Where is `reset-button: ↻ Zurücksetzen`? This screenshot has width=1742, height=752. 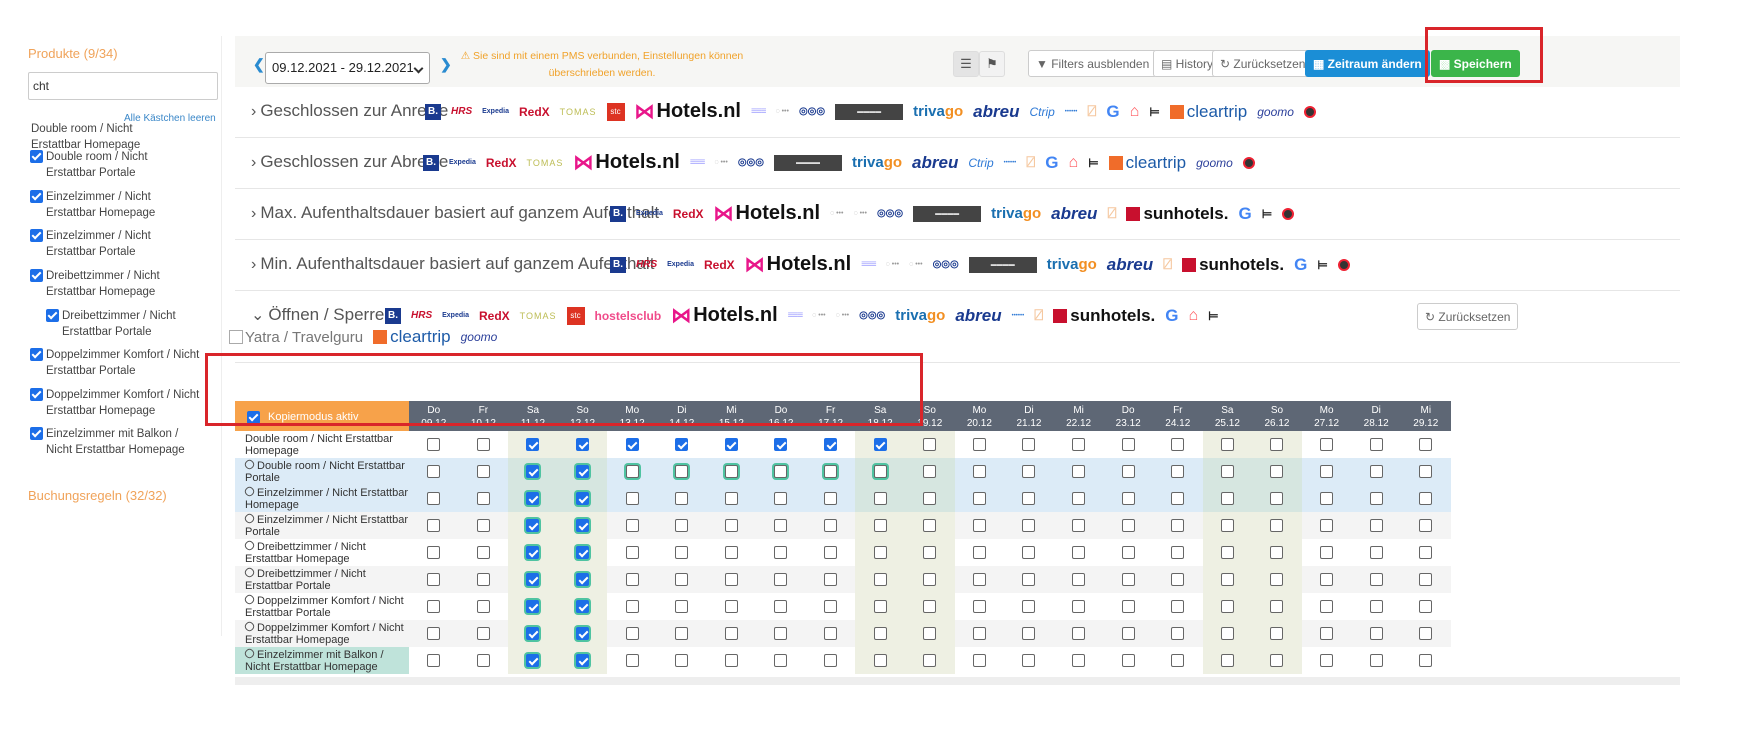
reset-button: ↻ Zurücksetzen is located at coordinates (1263, 63).